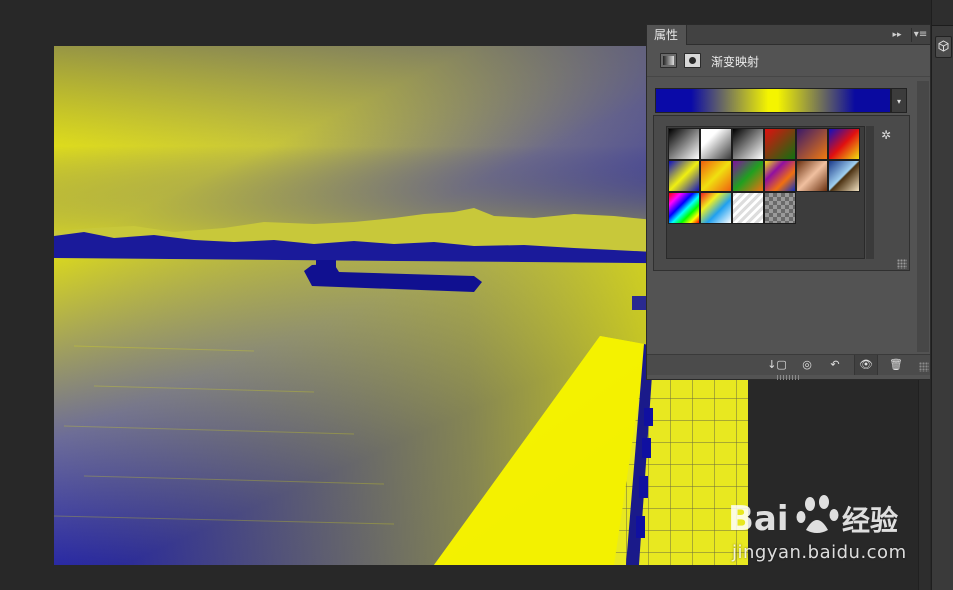 The image size is (953, 590). What do you see at coordinates (844, 144) in the screenshot?
I see `gradient-preset-blue-red-yellow` at bounding box center [844, 144].